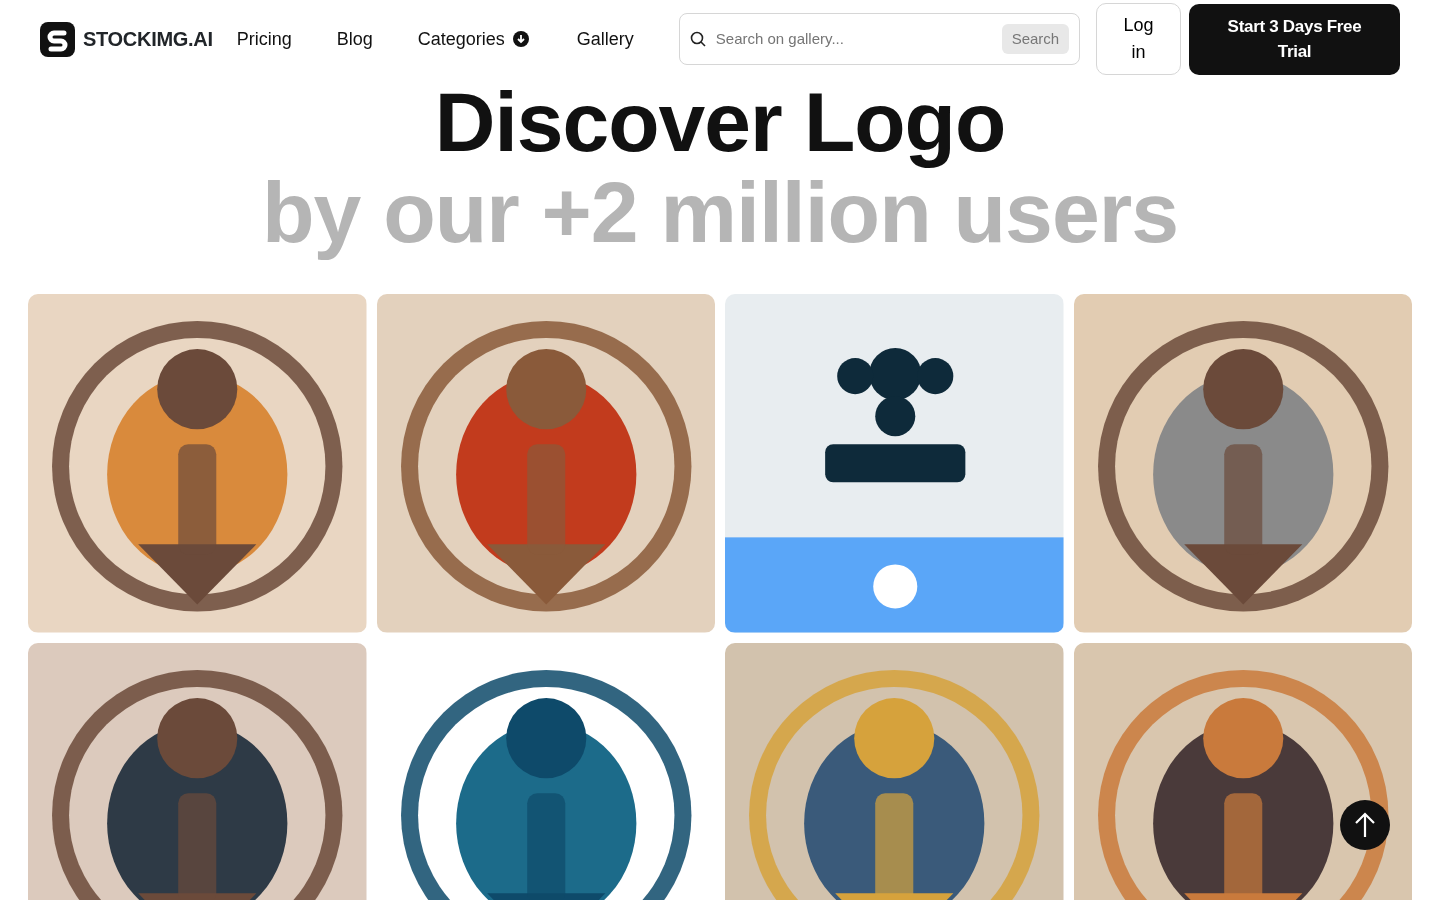 The height and width of the screenshot is (900, 1440). What do you see at coordinates (1035, 39) in the screenshot?
I see `search-button: Search` at bounding box center [1035, 39].